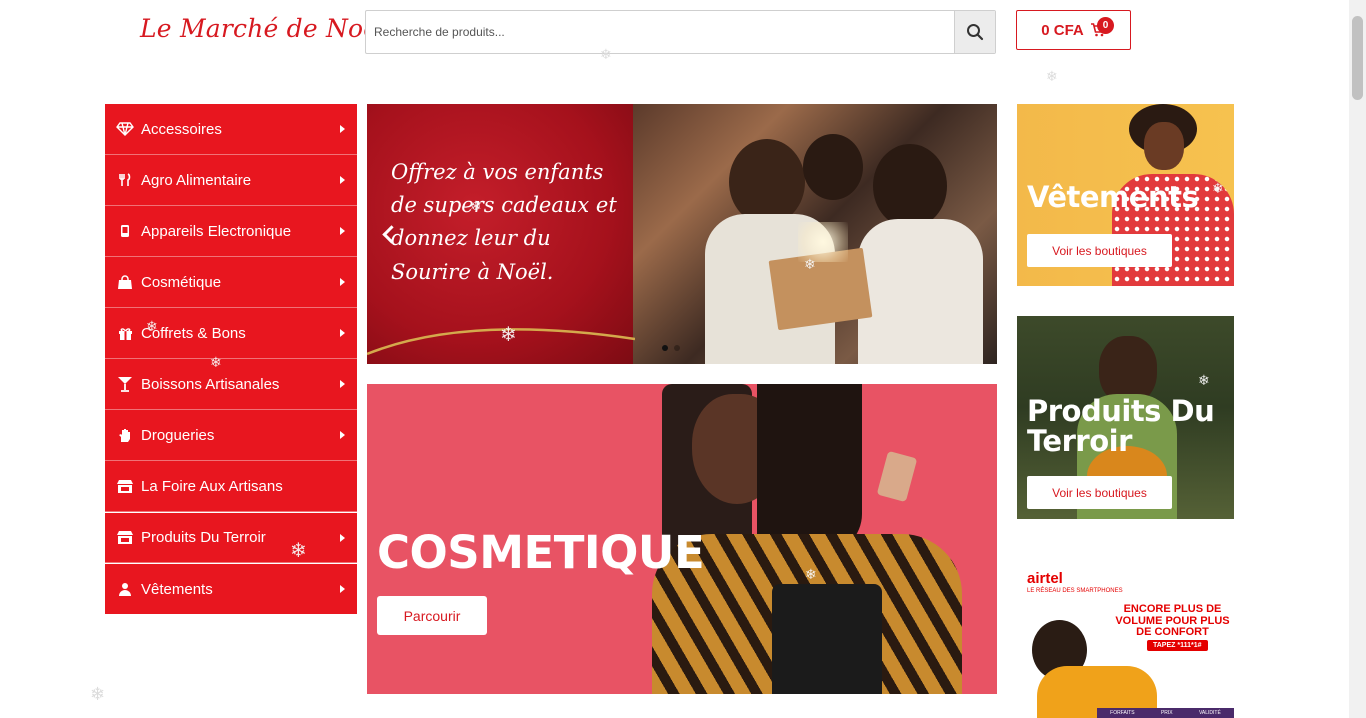  I want to click on airtel-footer-label: PRIX, so click(1166, 713).